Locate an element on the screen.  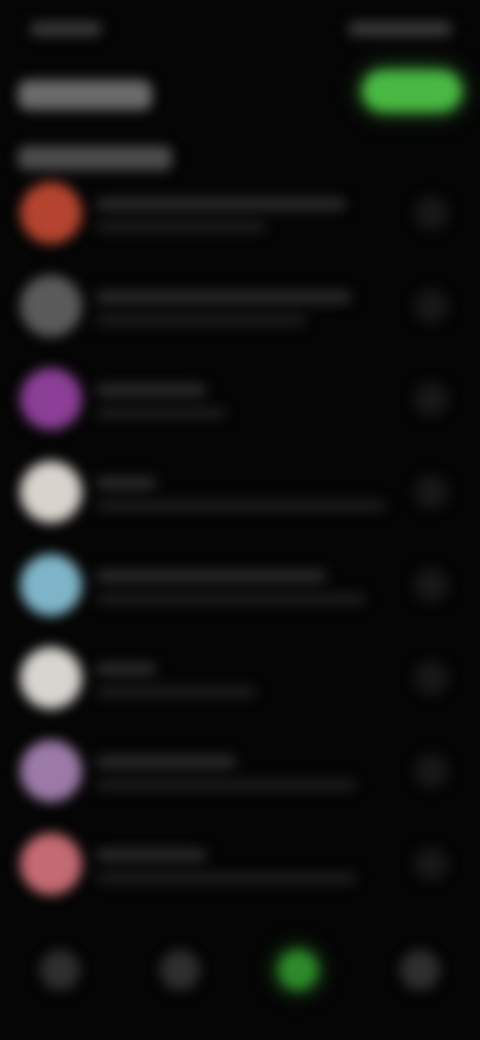
status-time is located at coordinates (66, 29).